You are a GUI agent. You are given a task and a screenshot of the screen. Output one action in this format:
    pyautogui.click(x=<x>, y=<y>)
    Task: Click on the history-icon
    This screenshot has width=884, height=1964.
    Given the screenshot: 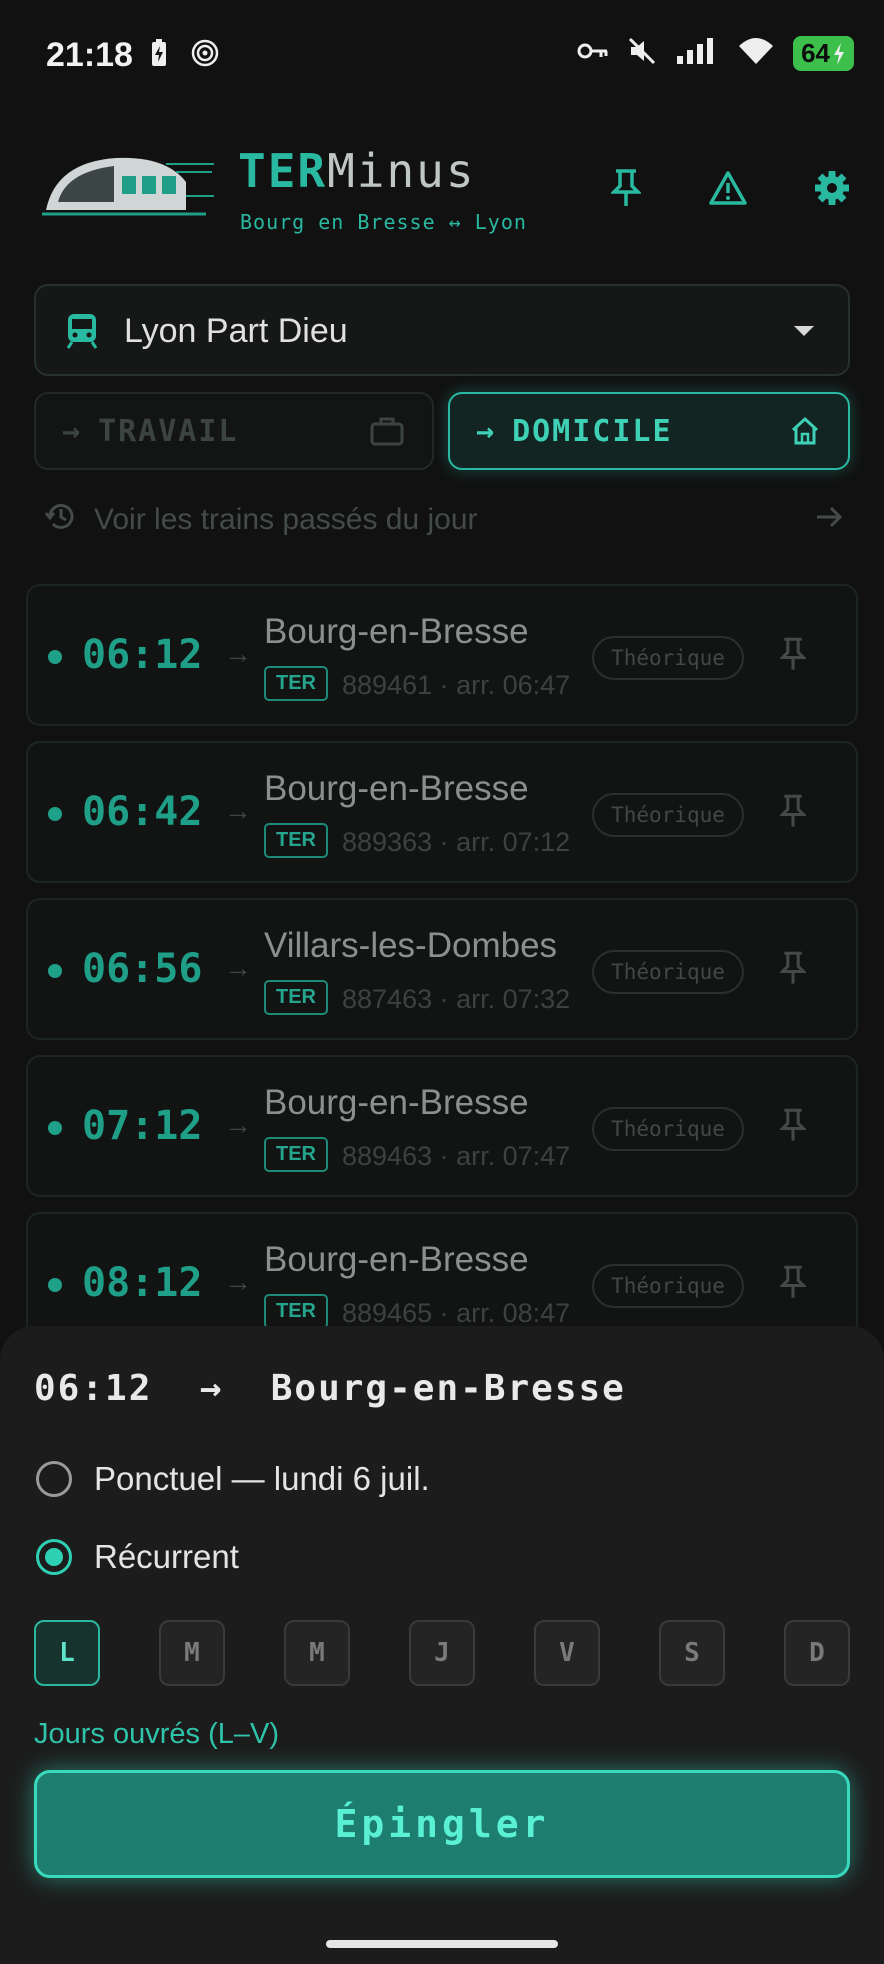 What is the action you would take?
    pyautogui.click(x=61, y=520)
    